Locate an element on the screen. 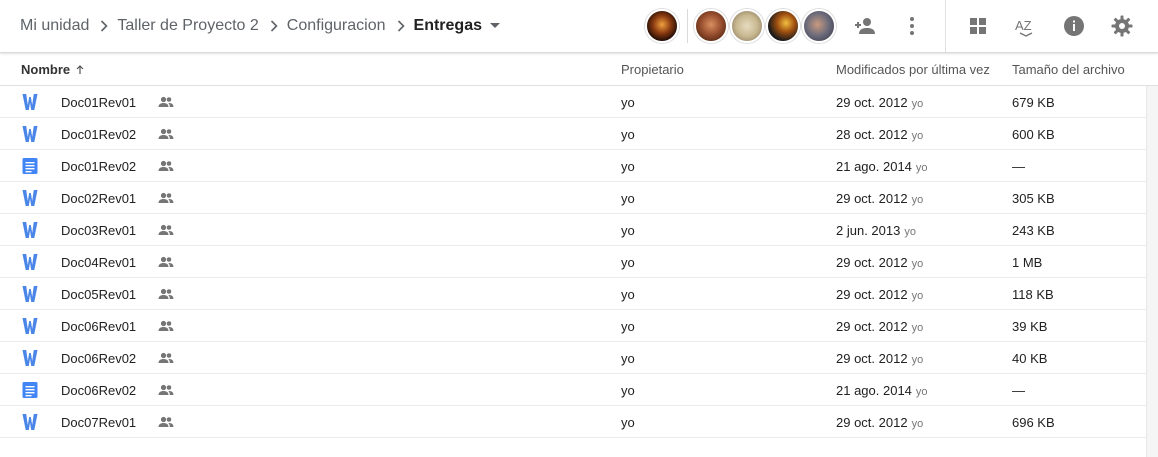 Image resolution: width=1158 pixels, height=457 pixels. file-size: 40 KB is located at coordinates (1030, 358).